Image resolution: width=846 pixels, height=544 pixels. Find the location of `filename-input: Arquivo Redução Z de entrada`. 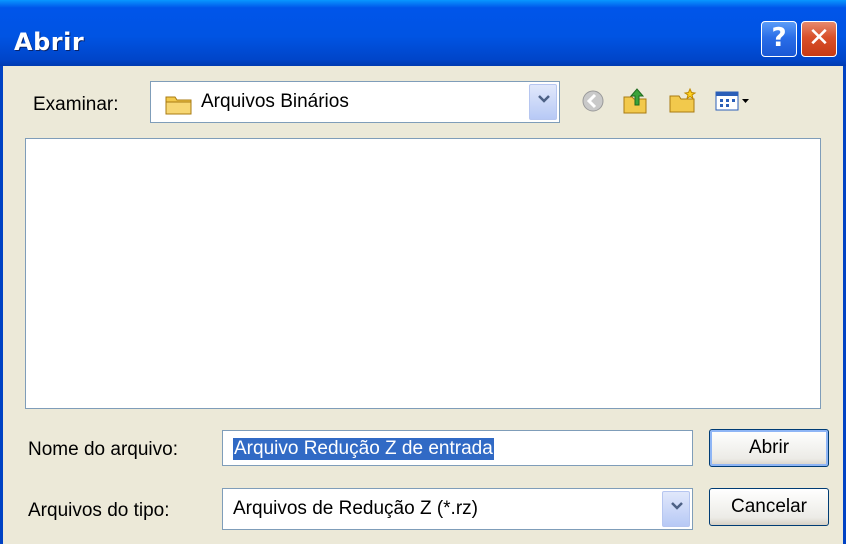

filename-input: Arquivo Redução Z de entrada is located at coordinates (457, 448).